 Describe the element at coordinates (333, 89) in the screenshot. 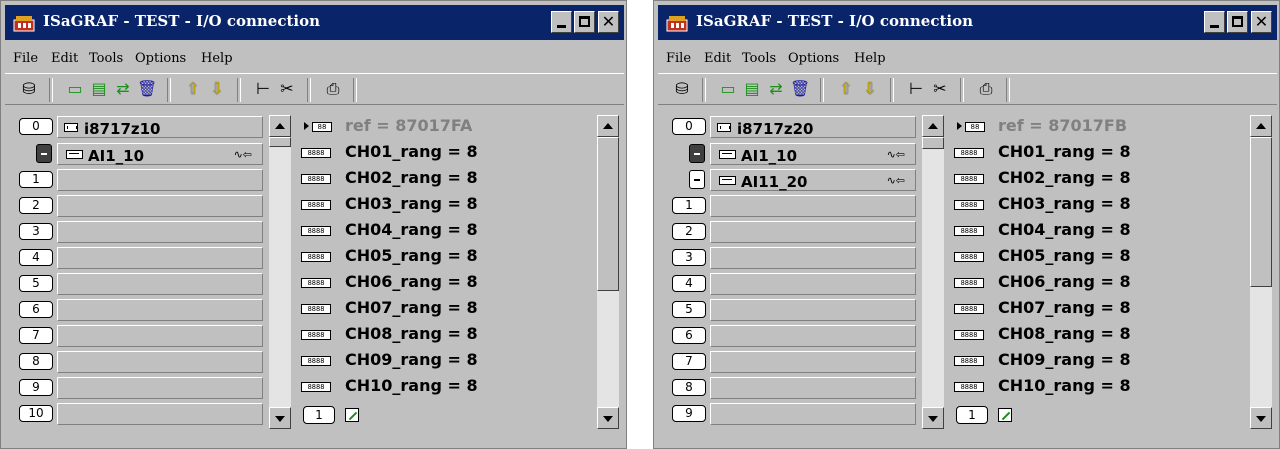

I see `print-icon: ⎙` at that location.